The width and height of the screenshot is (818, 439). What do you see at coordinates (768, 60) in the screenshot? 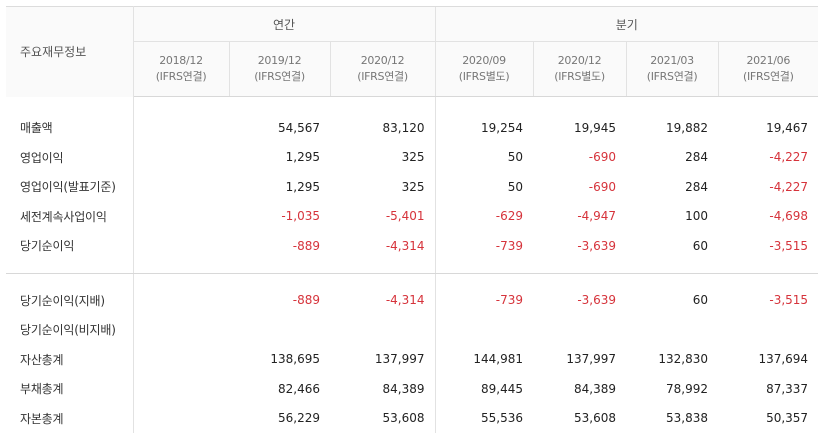
I see `period-date: 2021/06` at bounding box center [768, 60].